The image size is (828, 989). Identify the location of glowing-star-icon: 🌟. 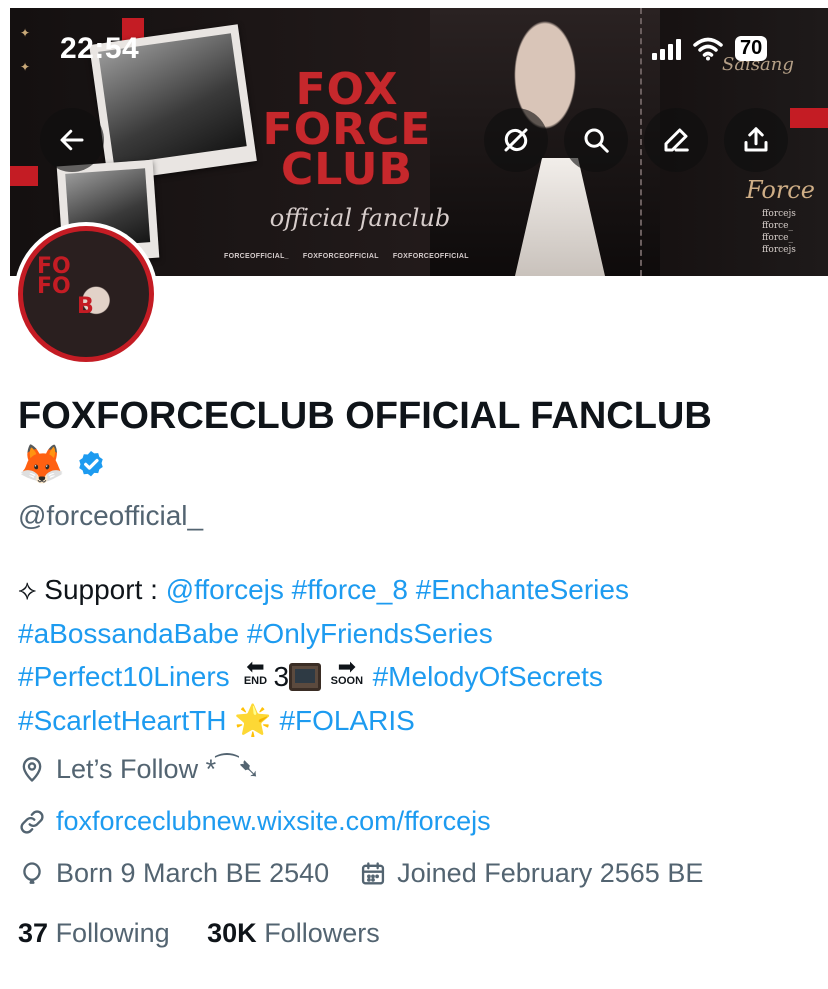
(253, 720).